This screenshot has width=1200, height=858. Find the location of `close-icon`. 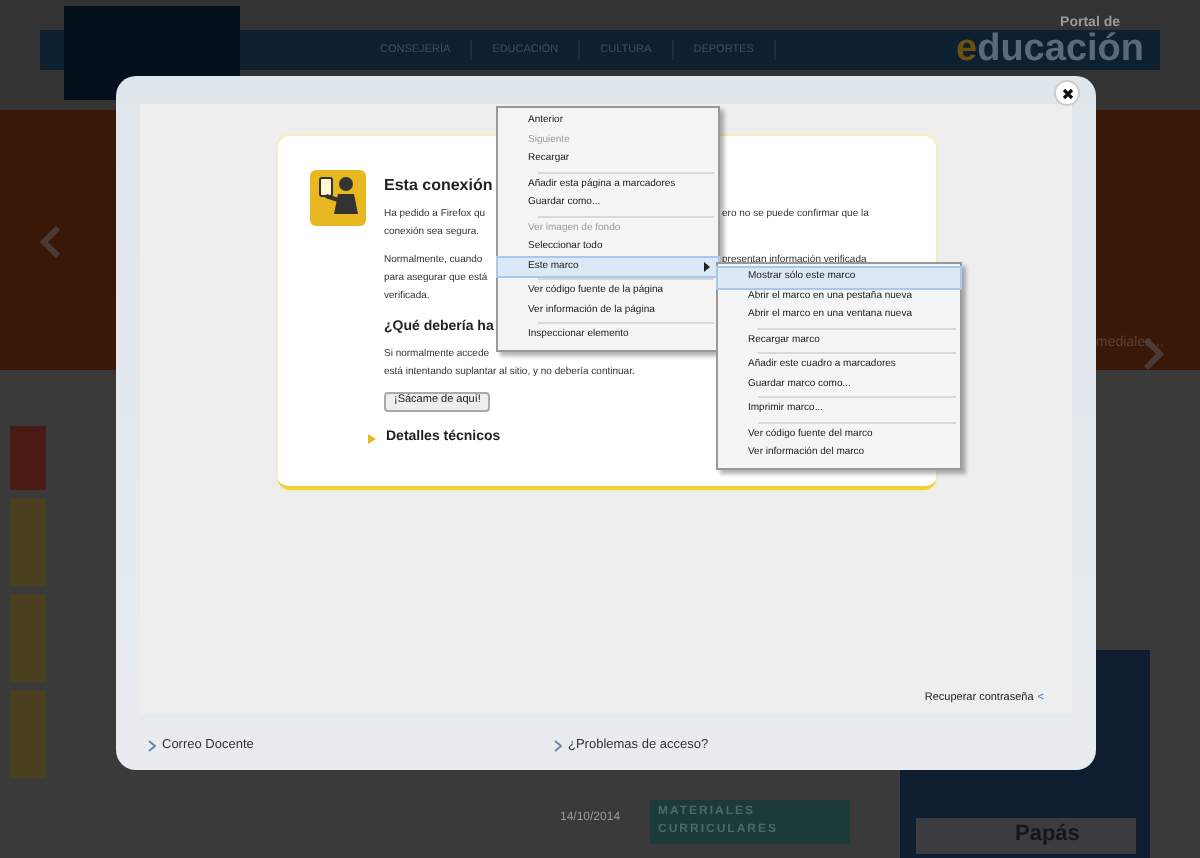

close-icon is located at coordinates (1067, 93).